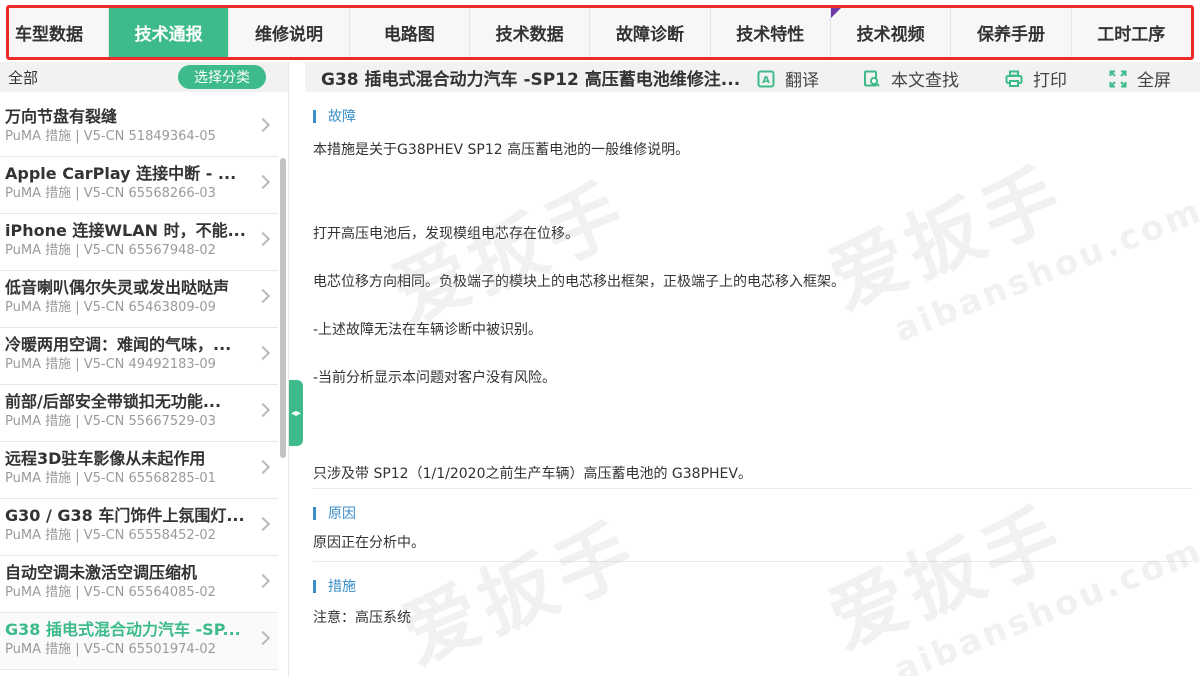  Describe the element at coordinates (1014, 79) in the screenshot. I see `printer-icon` at that location.